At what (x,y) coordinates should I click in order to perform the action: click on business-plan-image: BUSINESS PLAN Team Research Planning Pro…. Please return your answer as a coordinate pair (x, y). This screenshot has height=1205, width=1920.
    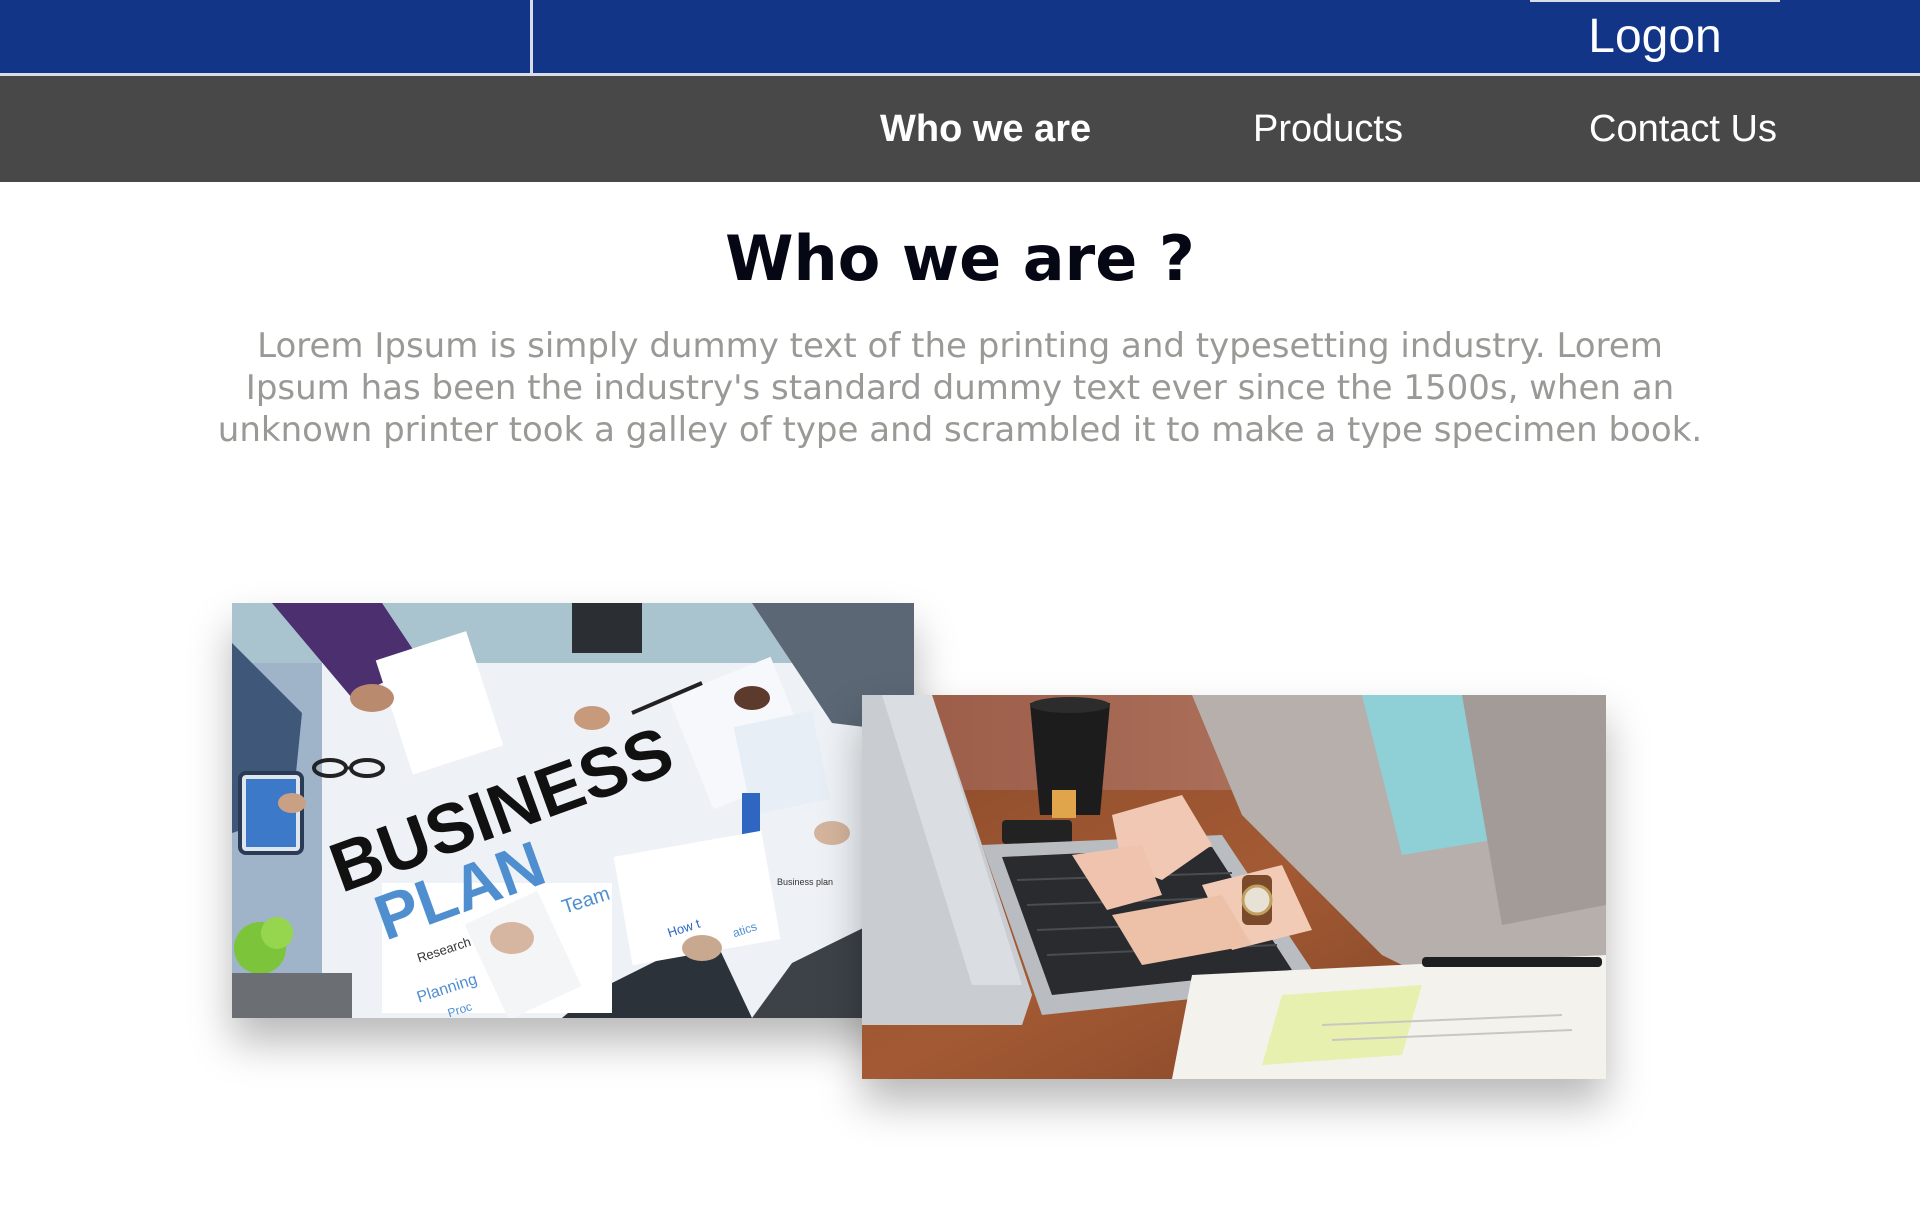
    Looking at the image, I should click on (573, 810).